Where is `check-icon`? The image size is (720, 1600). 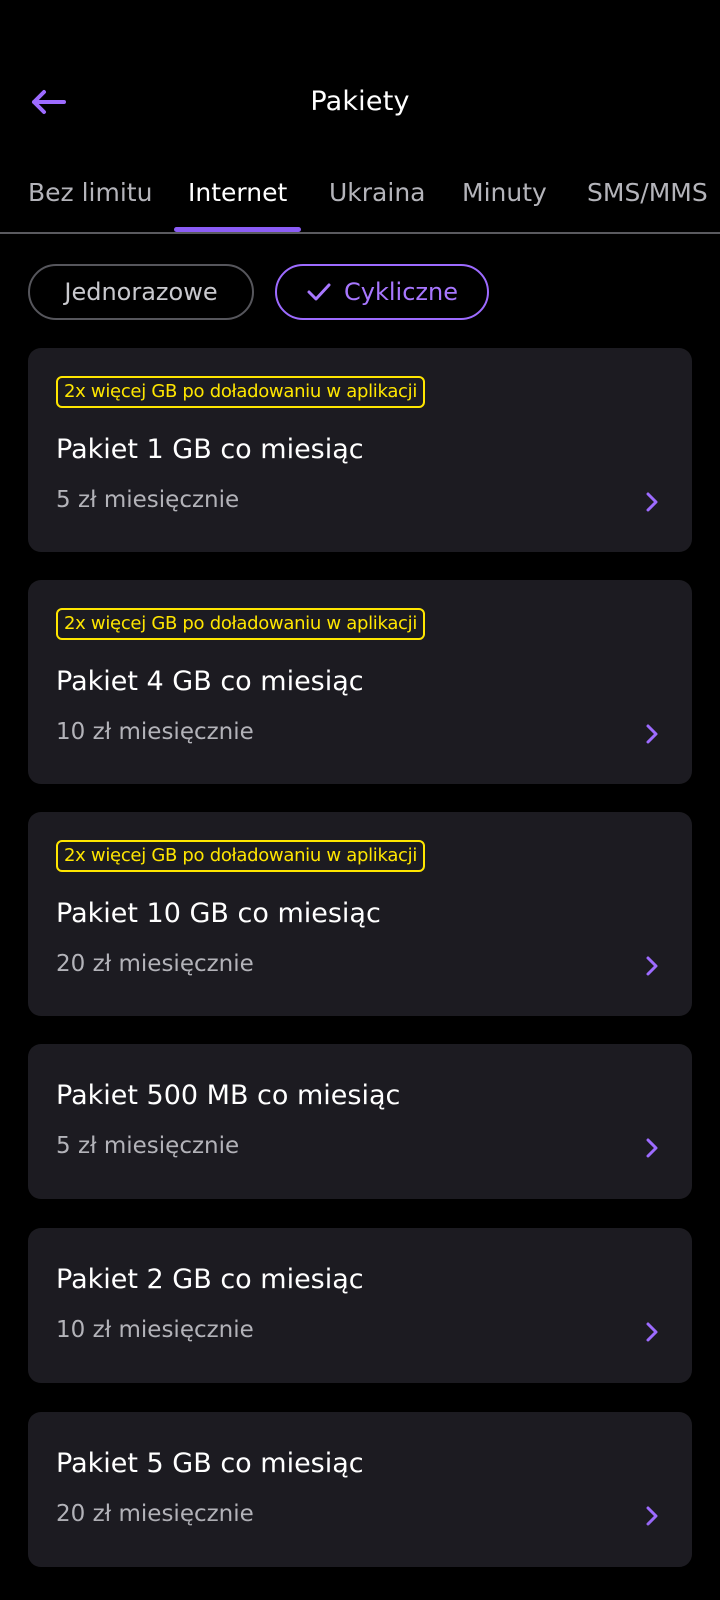
check-icon is located at coordinates (319, 292).